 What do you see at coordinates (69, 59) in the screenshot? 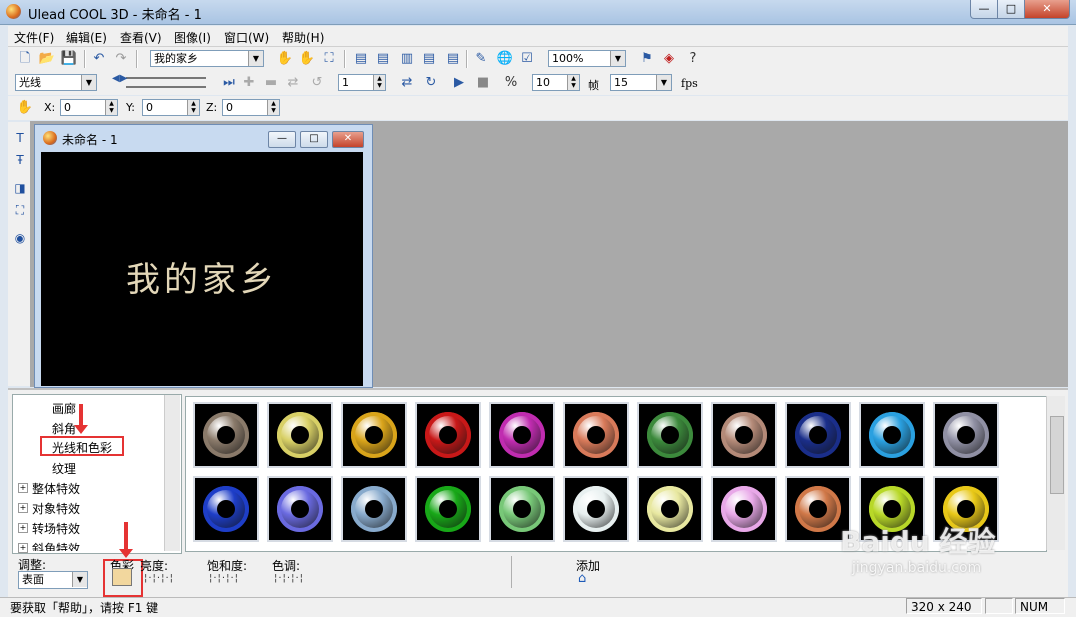
I see `save-icon: 💾` at bounding box center [69, 59].